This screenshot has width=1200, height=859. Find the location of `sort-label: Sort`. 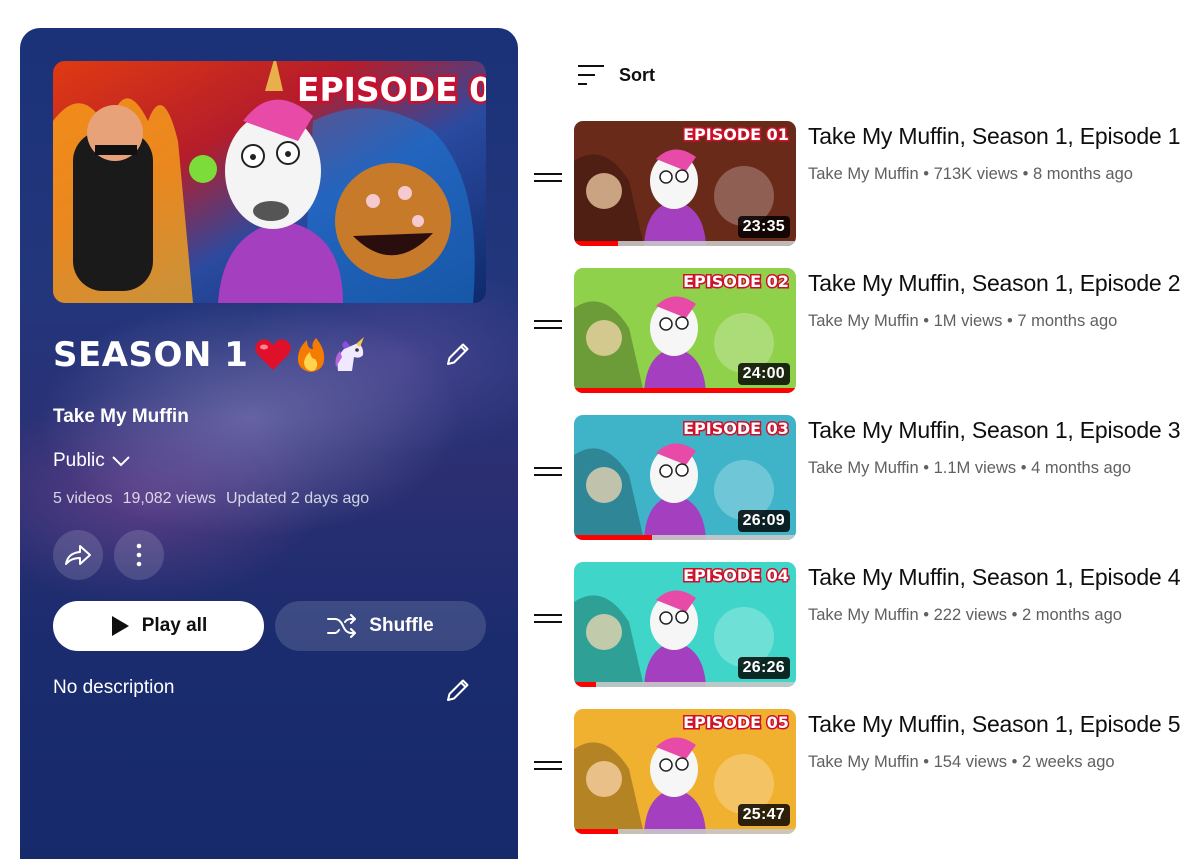

sort-label: Sort is located at coordinates (637, 74).